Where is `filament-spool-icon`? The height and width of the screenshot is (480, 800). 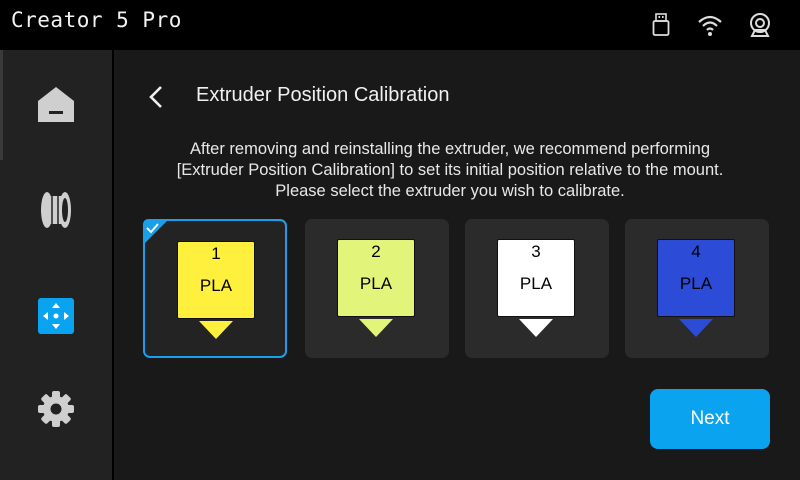
filament-spool-icon is located at coordinates (56, 210).